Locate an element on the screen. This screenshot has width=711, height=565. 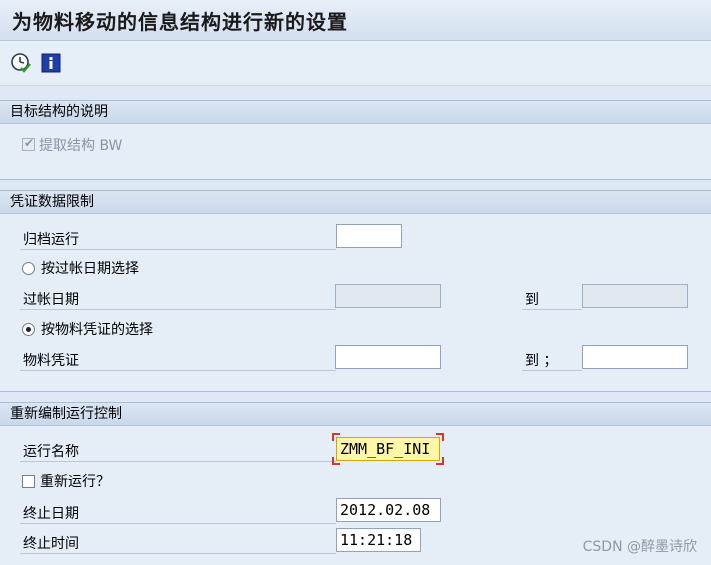
run-name-label: 运行名称 is located at coordinates (51, 452).